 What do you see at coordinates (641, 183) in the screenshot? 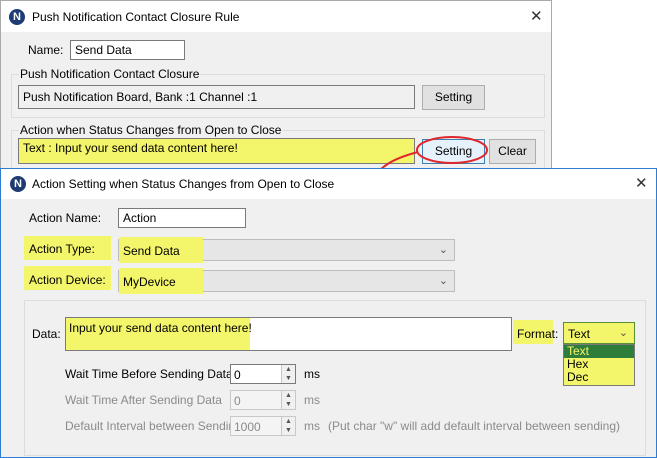
I see `close-icon: ✕` at bounding box center [641, 183].